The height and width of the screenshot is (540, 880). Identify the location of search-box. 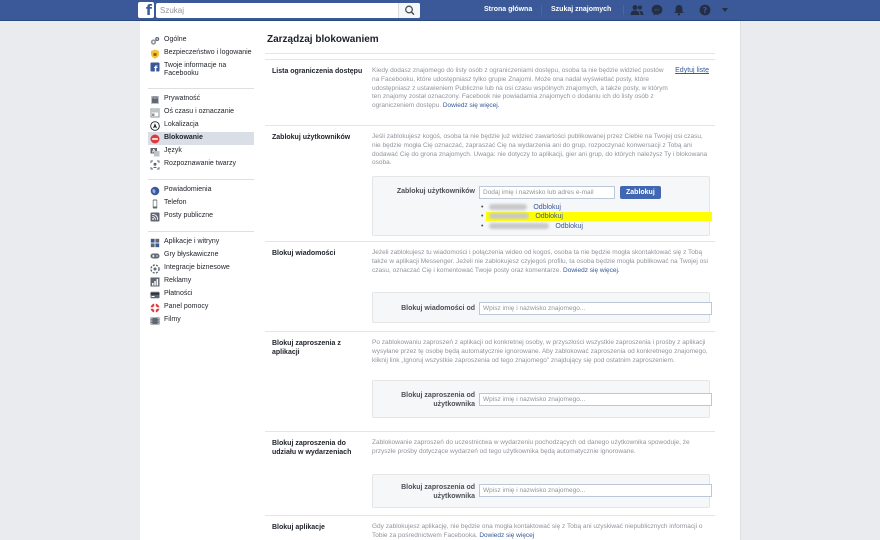
(288, 10).